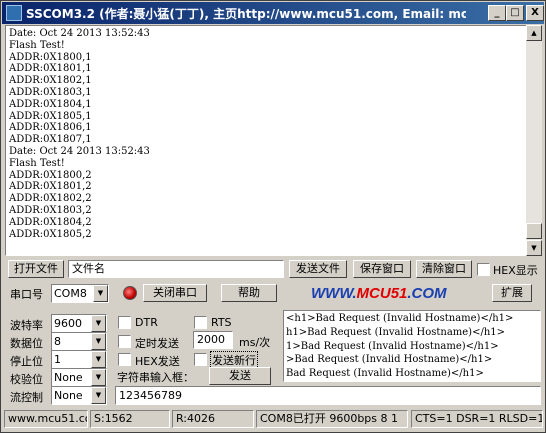 This screenshot has height=433, width=546. Describe the element at coordinates (255, 342) in the screenshot. I see `interval-unit-label: ms/次` at that location.